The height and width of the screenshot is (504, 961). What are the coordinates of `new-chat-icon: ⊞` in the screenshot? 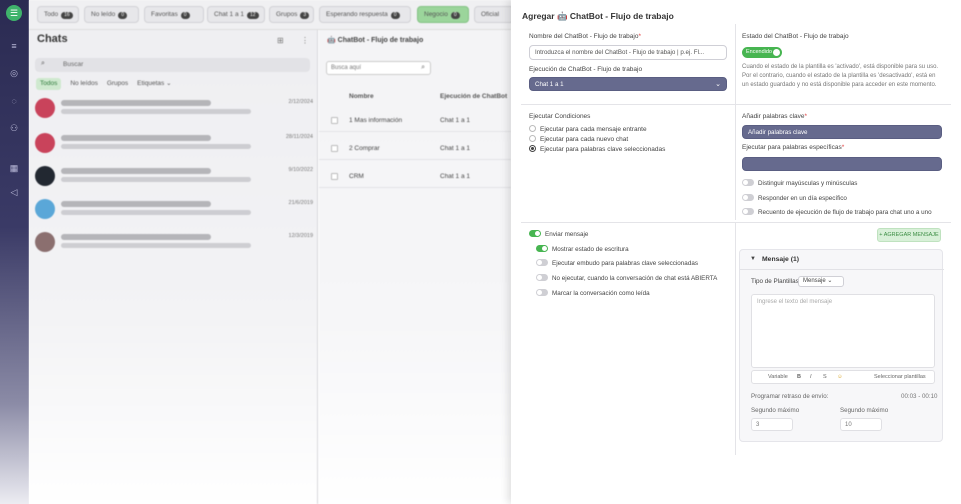 It's located at (280, 40).